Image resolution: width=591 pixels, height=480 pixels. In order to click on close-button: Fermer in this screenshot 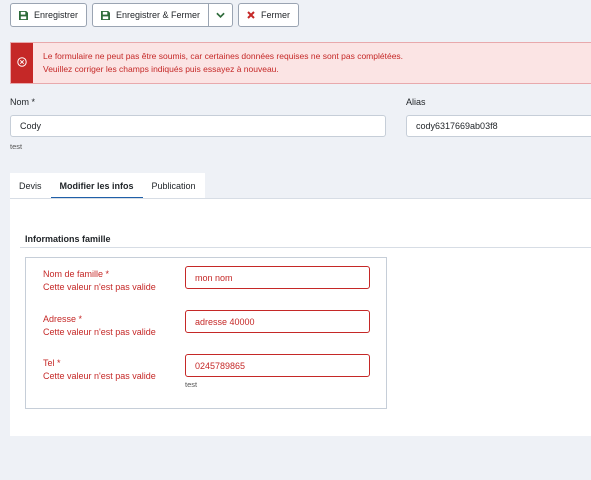, I will do `click(269, 15)`.